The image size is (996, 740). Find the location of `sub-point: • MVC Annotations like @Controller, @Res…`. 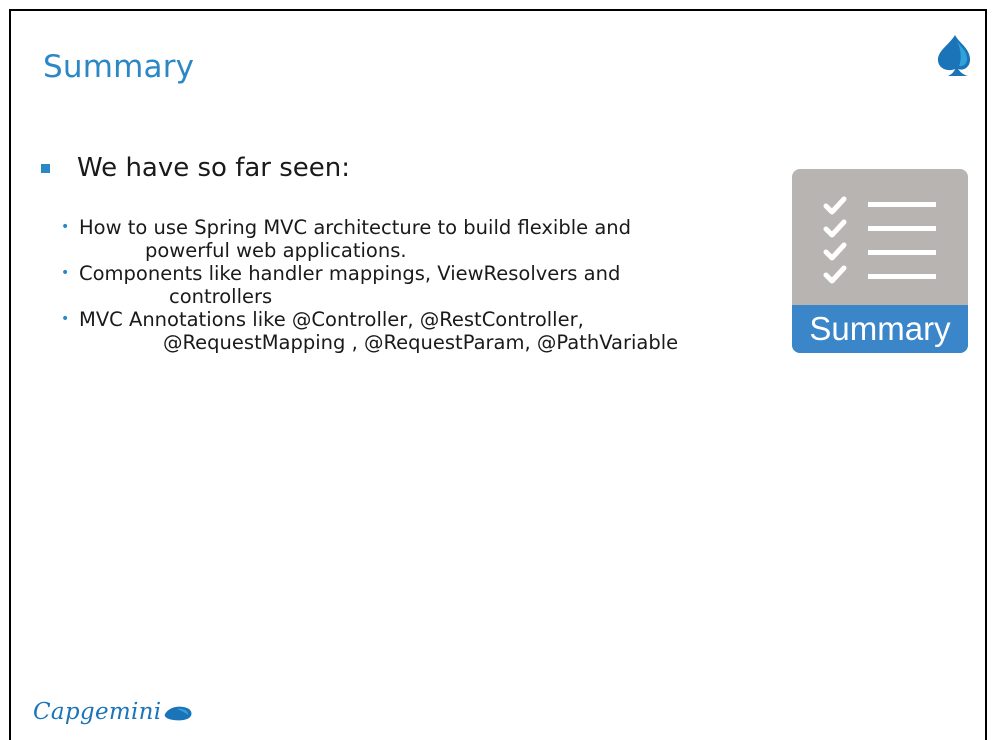

sub-point: • MVC Annotations like @Controller, @Res… is located at coordinates (405, 331).